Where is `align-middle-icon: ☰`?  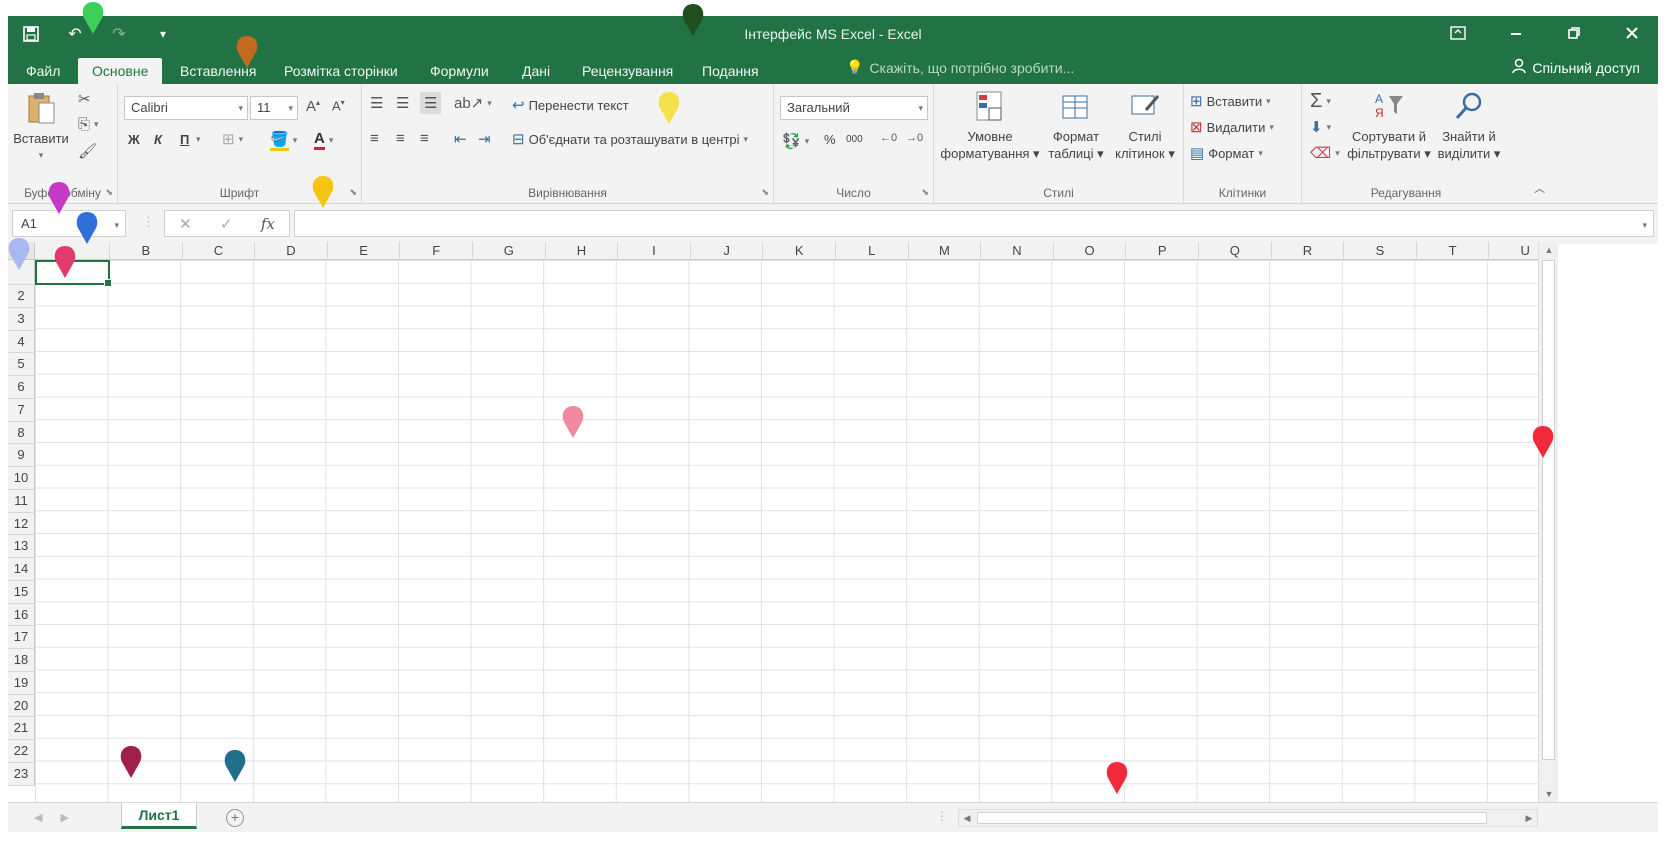 align-middle-icon: ☰ is located at coordinates (402, 103).